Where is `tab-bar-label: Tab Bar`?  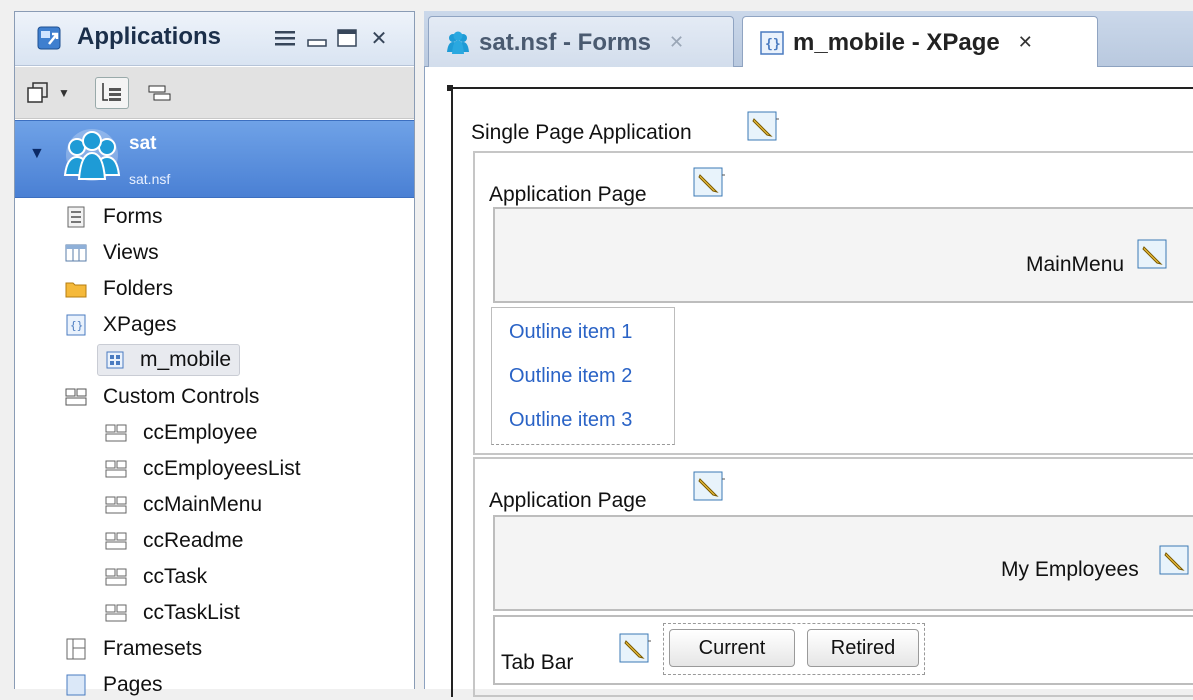
tab-bar-label: Tab Bar is located at coordinates (537, 662).